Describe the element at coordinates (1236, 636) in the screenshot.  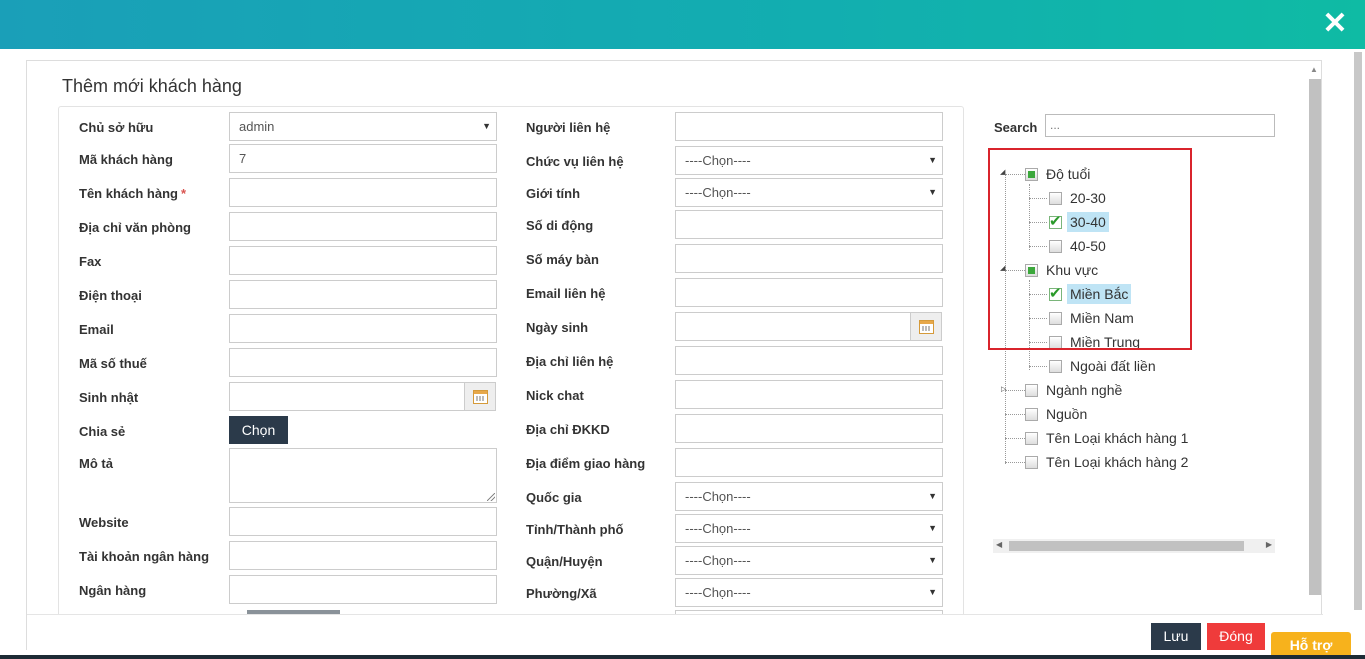
I see `close-button: Đóng` at that location.